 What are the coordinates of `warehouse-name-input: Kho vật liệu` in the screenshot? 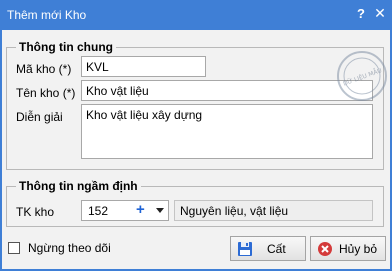 It's located at (227, 90).